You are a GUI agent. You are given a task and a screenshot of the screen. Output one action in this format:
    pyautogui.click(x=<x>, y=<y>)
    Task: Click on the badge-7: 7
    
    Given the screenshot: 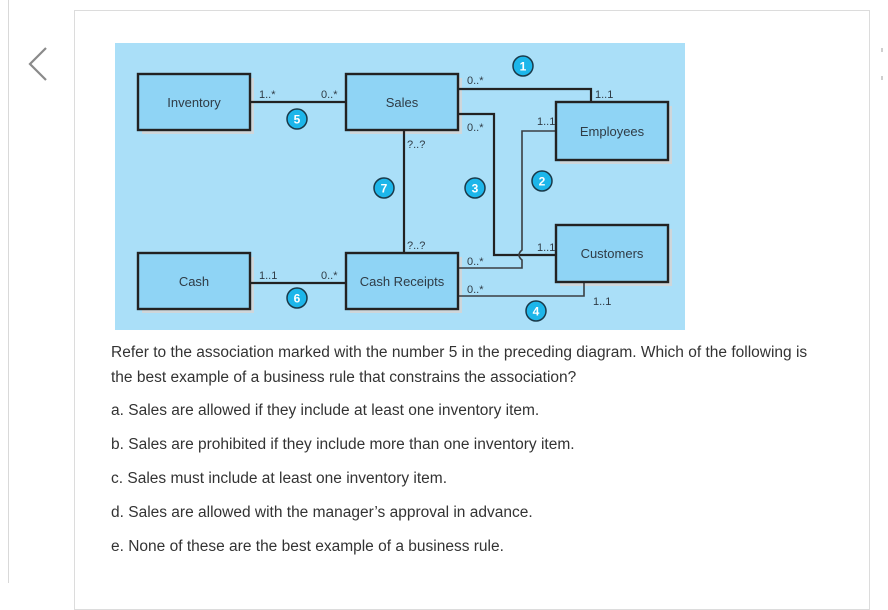 What is the action you would take?
    pyautogui.click(x=384, y=188)
    